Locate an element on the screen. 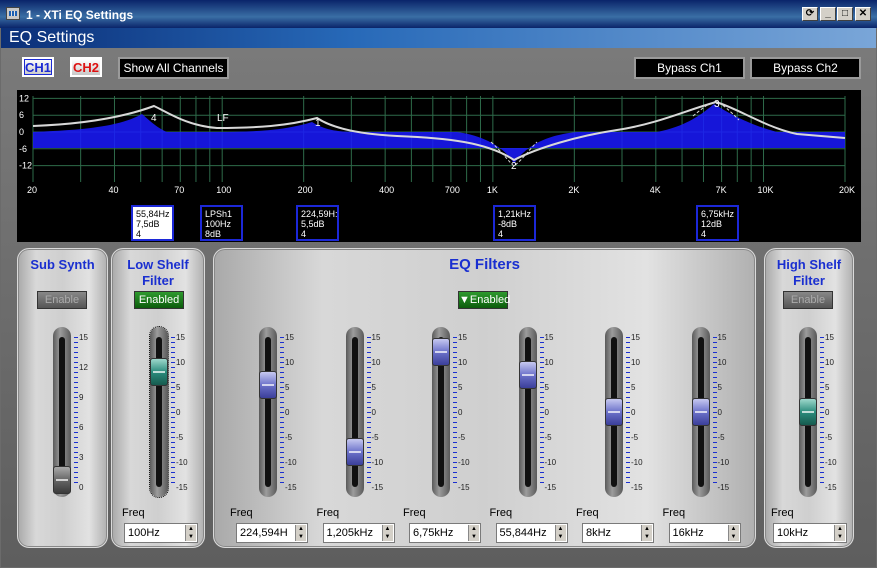 Image resolution: width=877 pixels, height=568 pixels. x-tick-label: 10K is located at coordinates (766, 190).